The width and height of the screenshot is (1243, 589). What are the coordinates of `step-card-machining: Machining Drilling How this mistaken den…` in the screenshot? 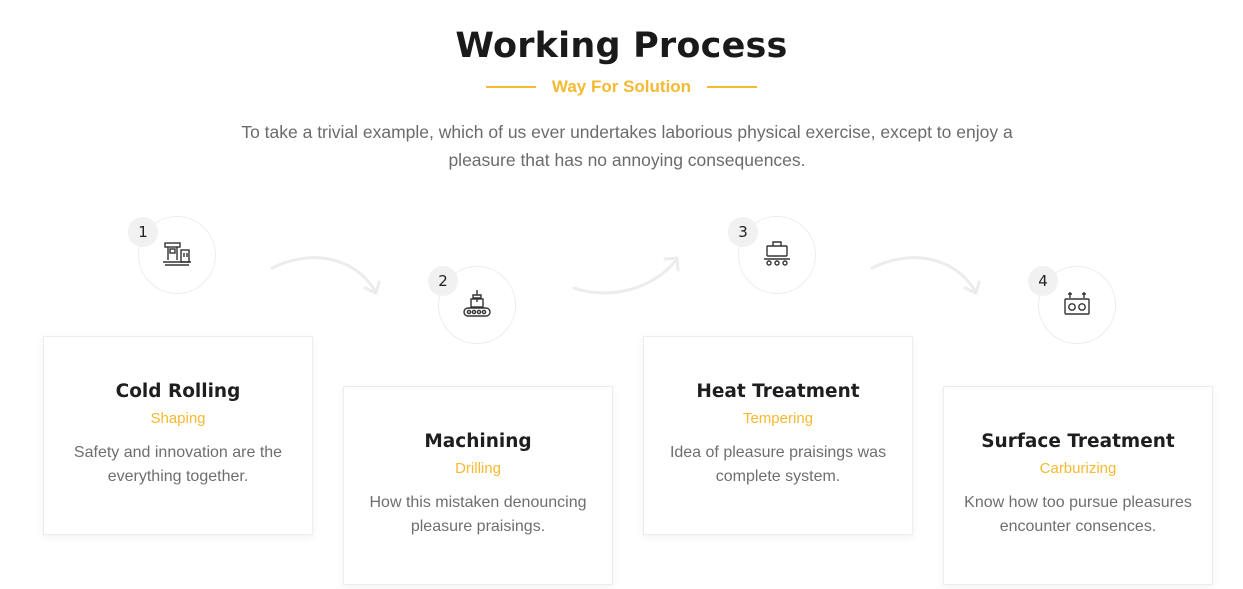 It's located at (478, 485).